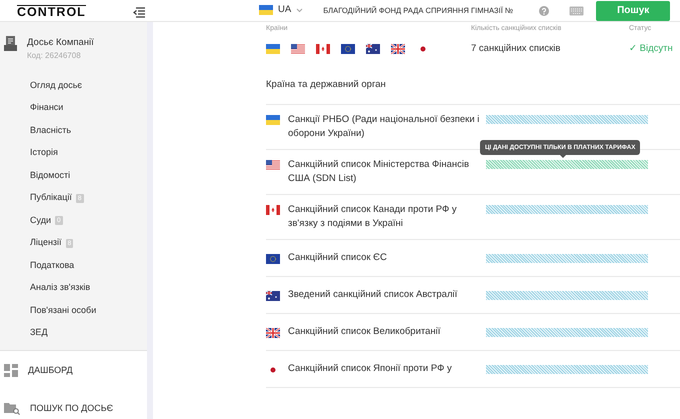  Describe the element at coordinates (372, 217) in the screenshot. I see `sanction-list-name: Санкційний список Канади проти РФ у зв'язку з подіями в Україні` at that location.